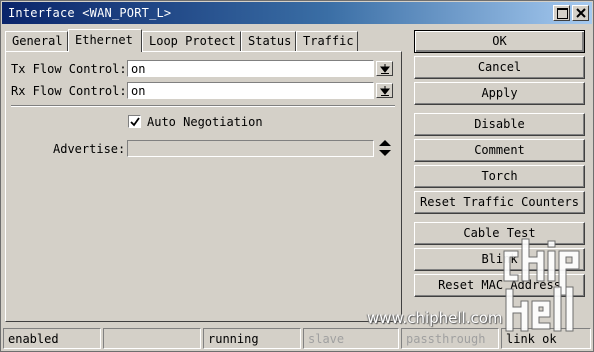 This screenshot has width=594, height=352. Describe the element at coordinates (499, 41) in the screenshot. I see `ok-button: OK` at that location.